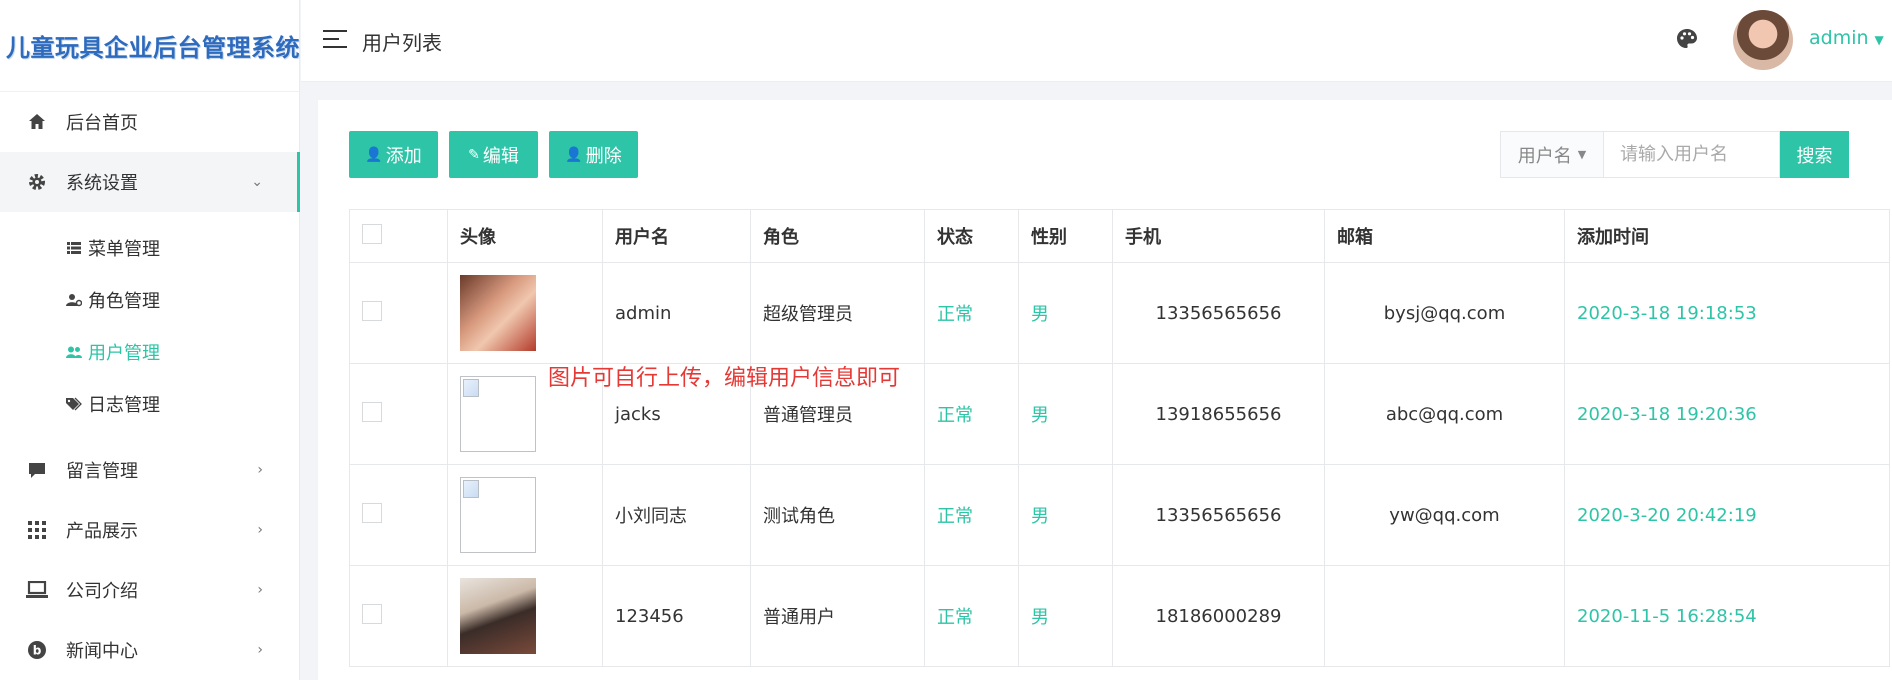 This screenshot has width=1892, height=680. What do you see at coordinates (1218, 414) in the screenshot?
I see `phone-cell: 13918655656` at bounding box center [1218, 414].